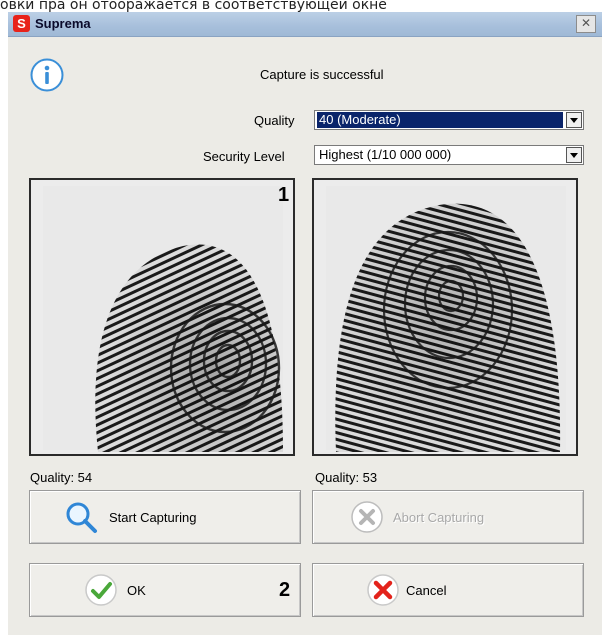  I want to click on start-capturing-button: Start Capturing, so click(165, 517).